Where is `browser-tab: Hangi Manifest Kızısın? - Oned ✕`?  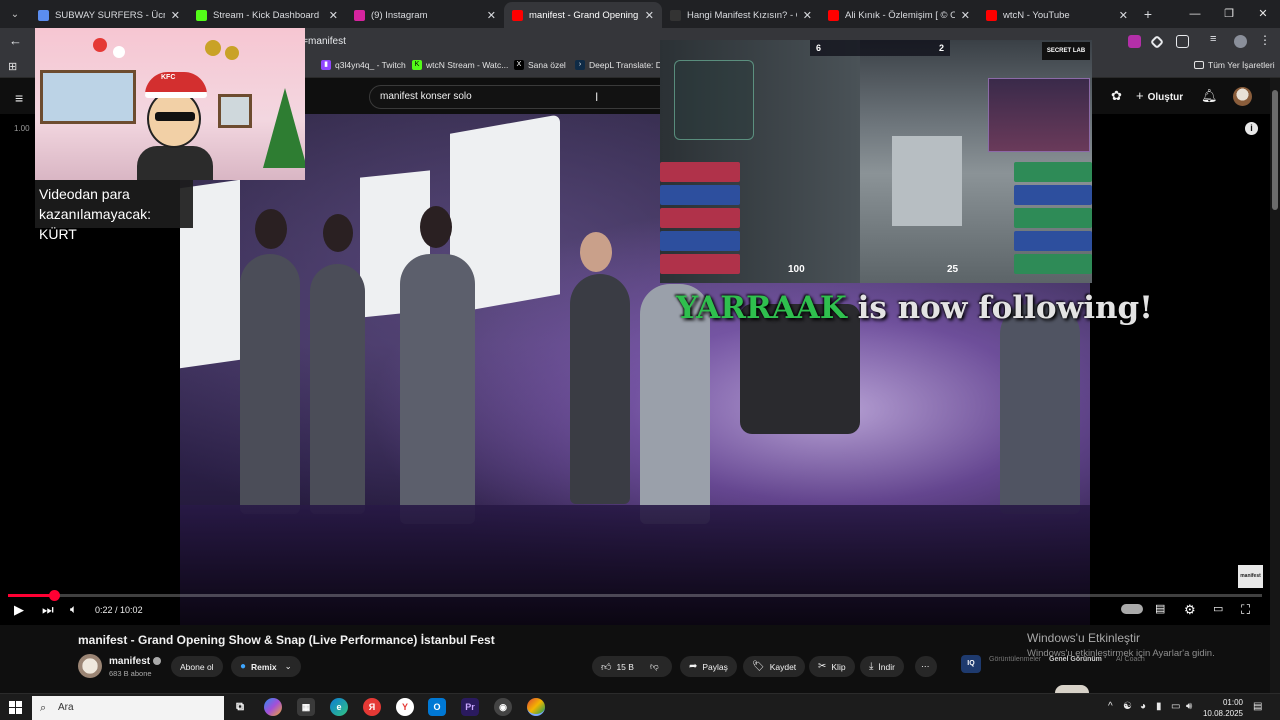 browser-tab: Hangi Manifest Kızısın? - Oned ✕ is located at coordinates (741, 15).